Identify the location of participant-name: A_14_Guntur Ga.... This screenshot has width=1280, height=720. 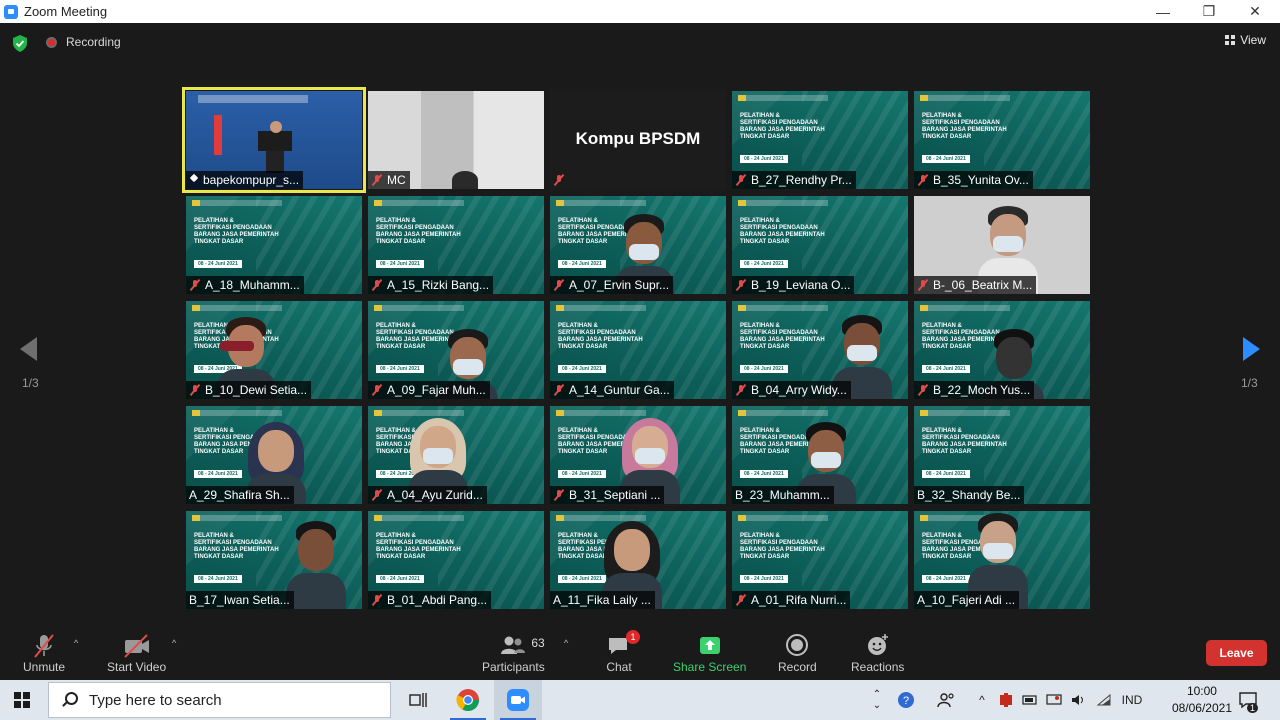
(619, 390).